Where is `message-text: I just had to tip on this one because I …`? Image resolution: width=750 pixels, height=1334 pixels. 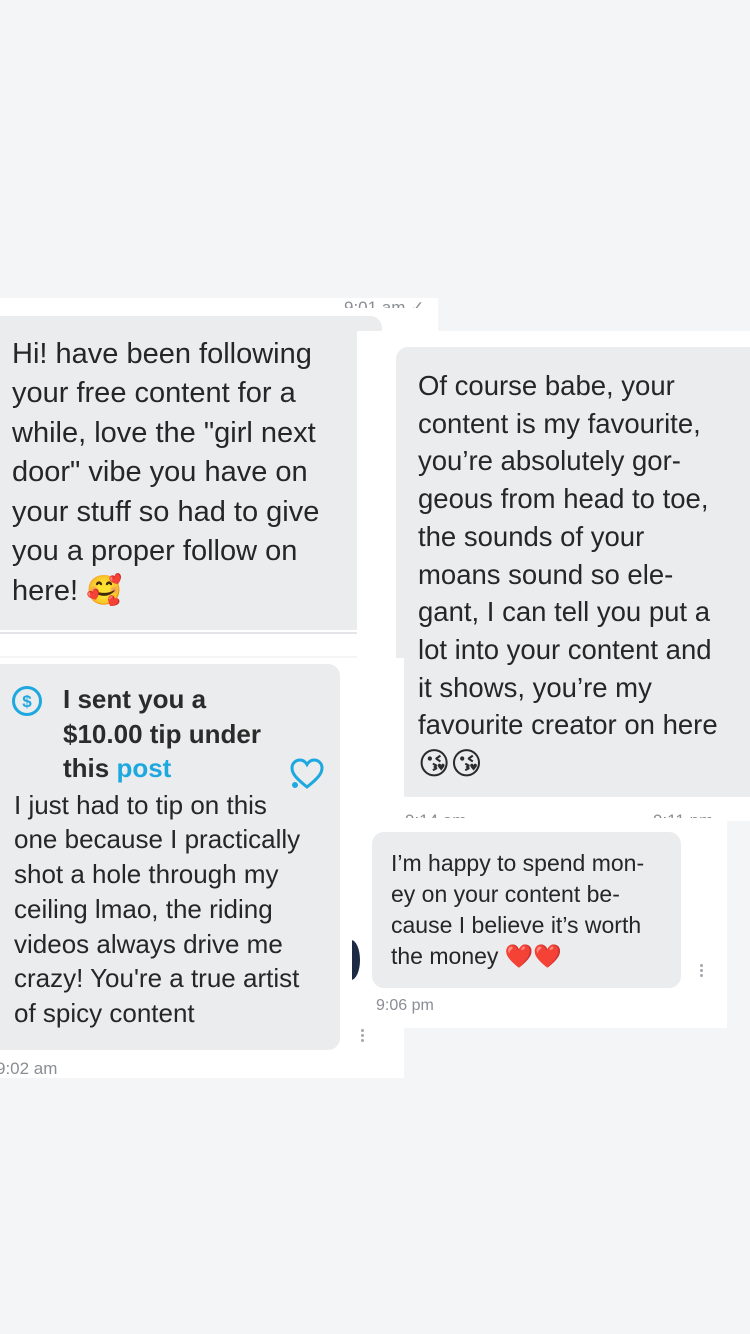
message-text: I just had to tip on this one because I … is located at coordinates (157, 909).